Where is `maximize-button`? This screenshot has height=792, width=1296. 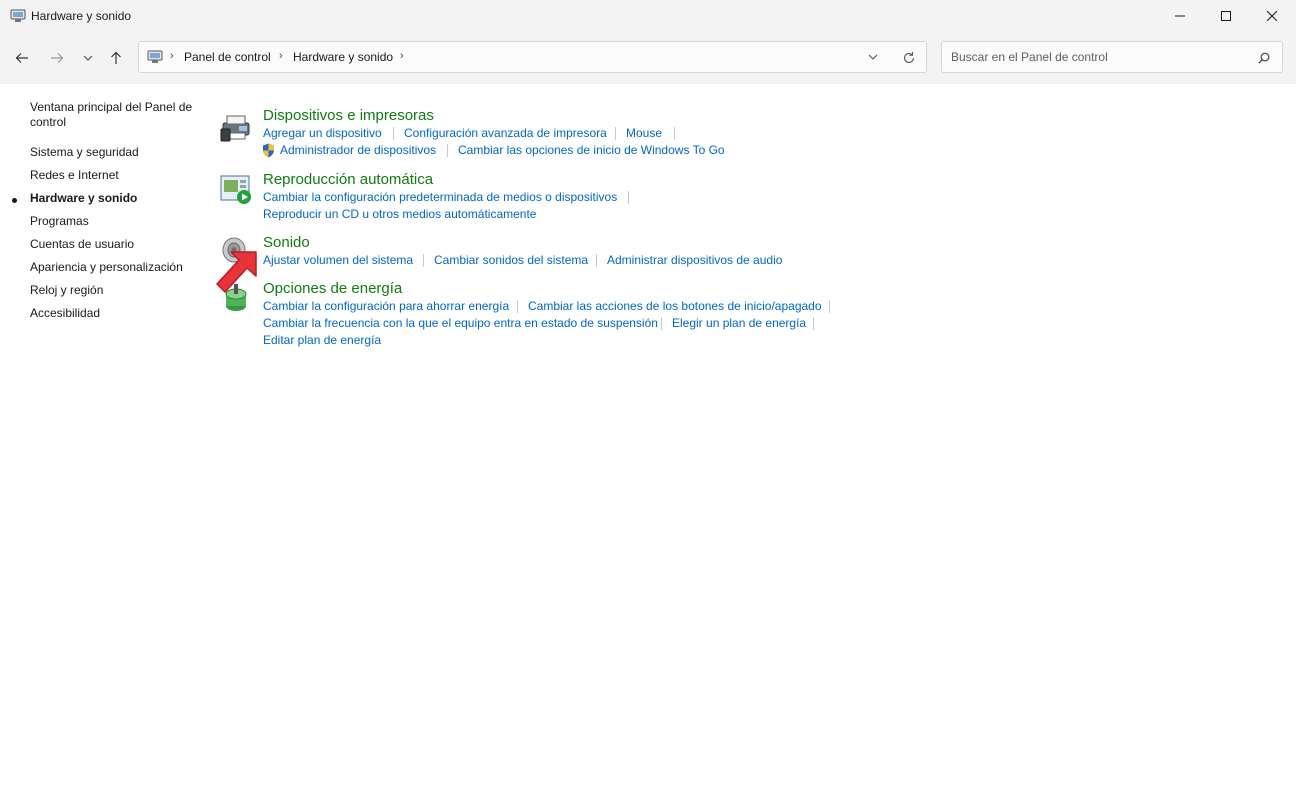 maximize-button is located at coordinates (1226, 16).